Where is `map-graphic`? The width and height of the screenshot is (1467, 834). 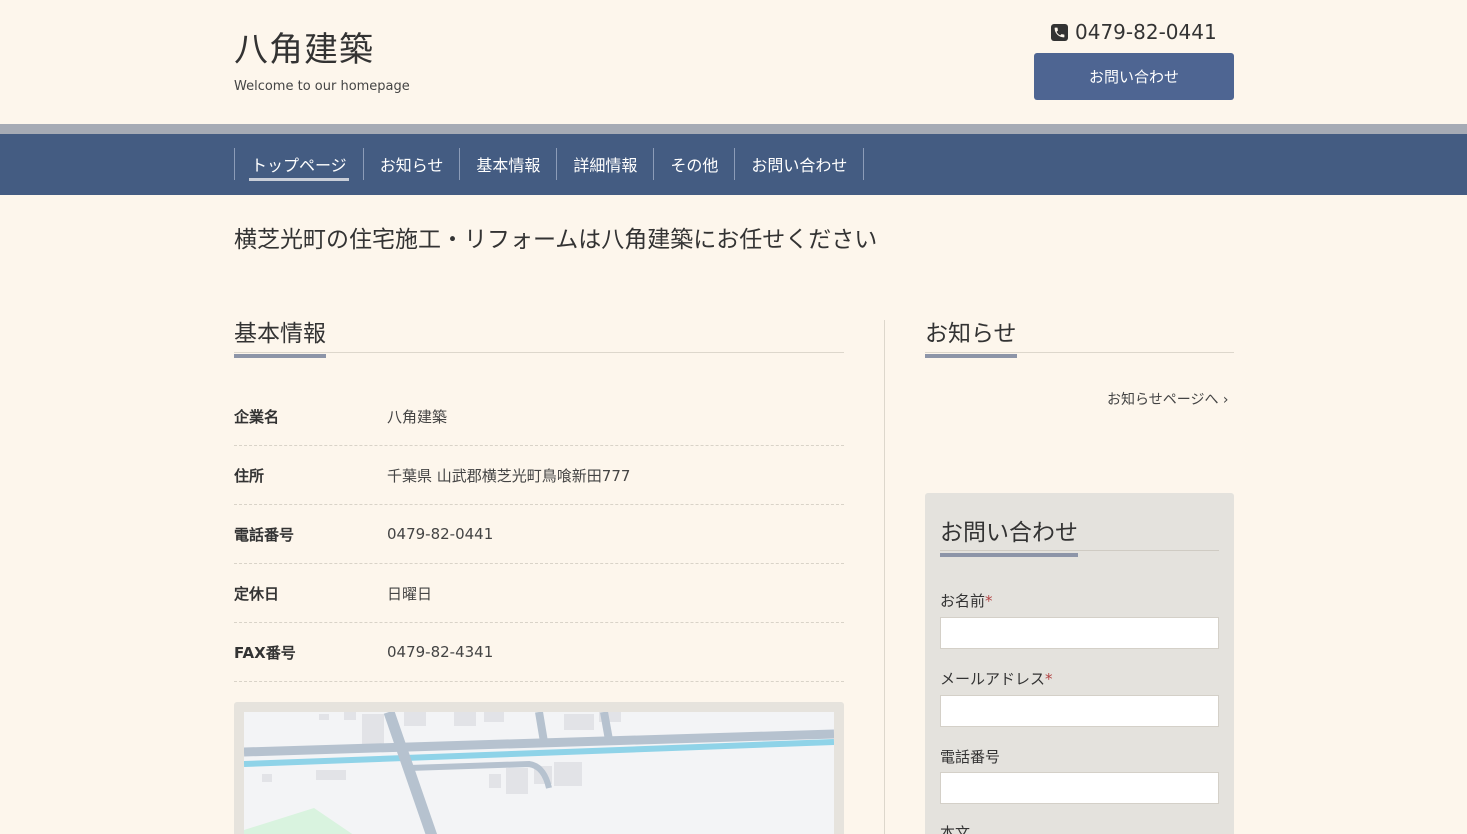
map-graphic is located at coordinates (539, 773).